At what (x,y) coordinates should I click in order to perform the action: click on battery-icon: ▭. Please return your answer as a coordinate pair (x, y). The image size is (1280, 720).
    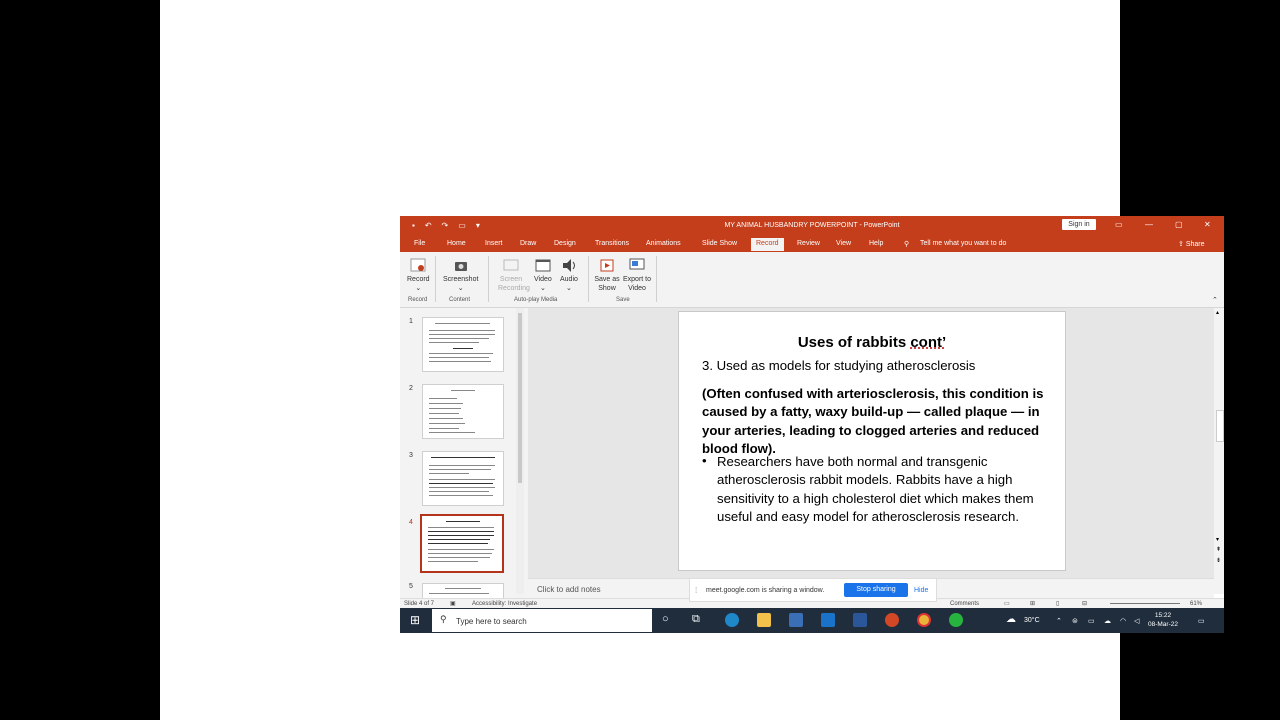
    Looking at the image, I should click on (1091, 621).